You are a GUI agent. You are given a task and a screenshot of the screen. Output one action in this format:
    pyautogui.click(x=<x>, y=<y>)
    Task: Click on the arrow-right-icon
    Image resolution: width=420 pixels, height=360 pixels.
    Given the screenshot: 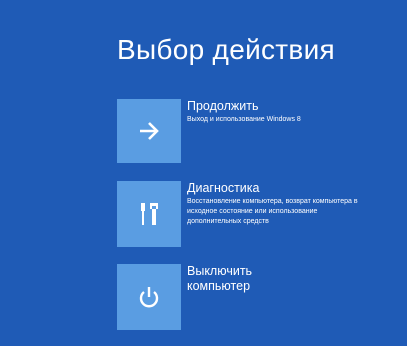 What is the action you would take?
    pyautogui.click(x=149, y=131)
    